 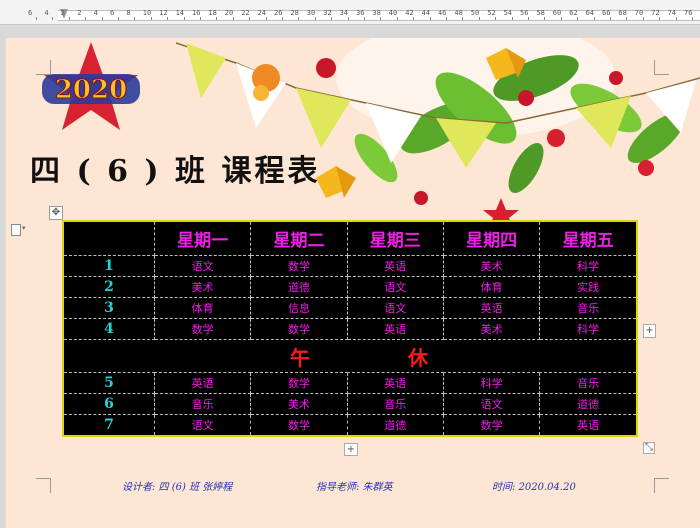 I want to click on ruler-number: 34, so click(x=344, y=13).